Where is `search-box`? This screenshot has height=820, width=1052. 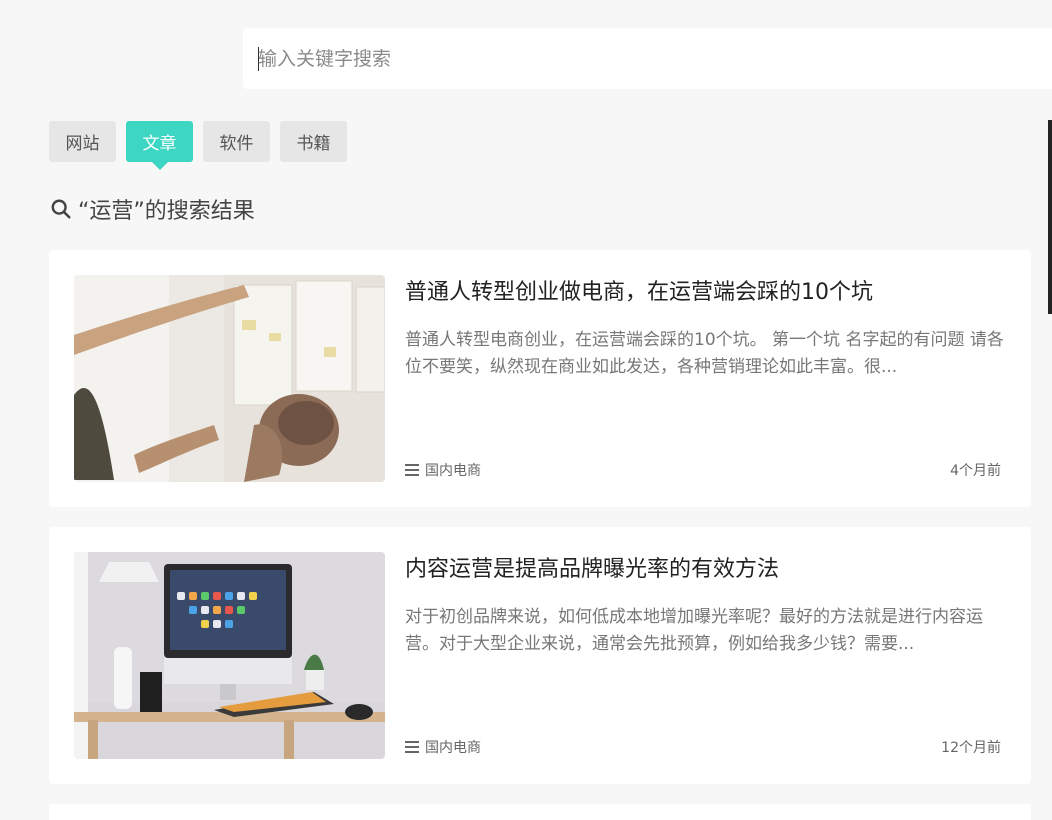
search-box is located at coordinates (647, 58).